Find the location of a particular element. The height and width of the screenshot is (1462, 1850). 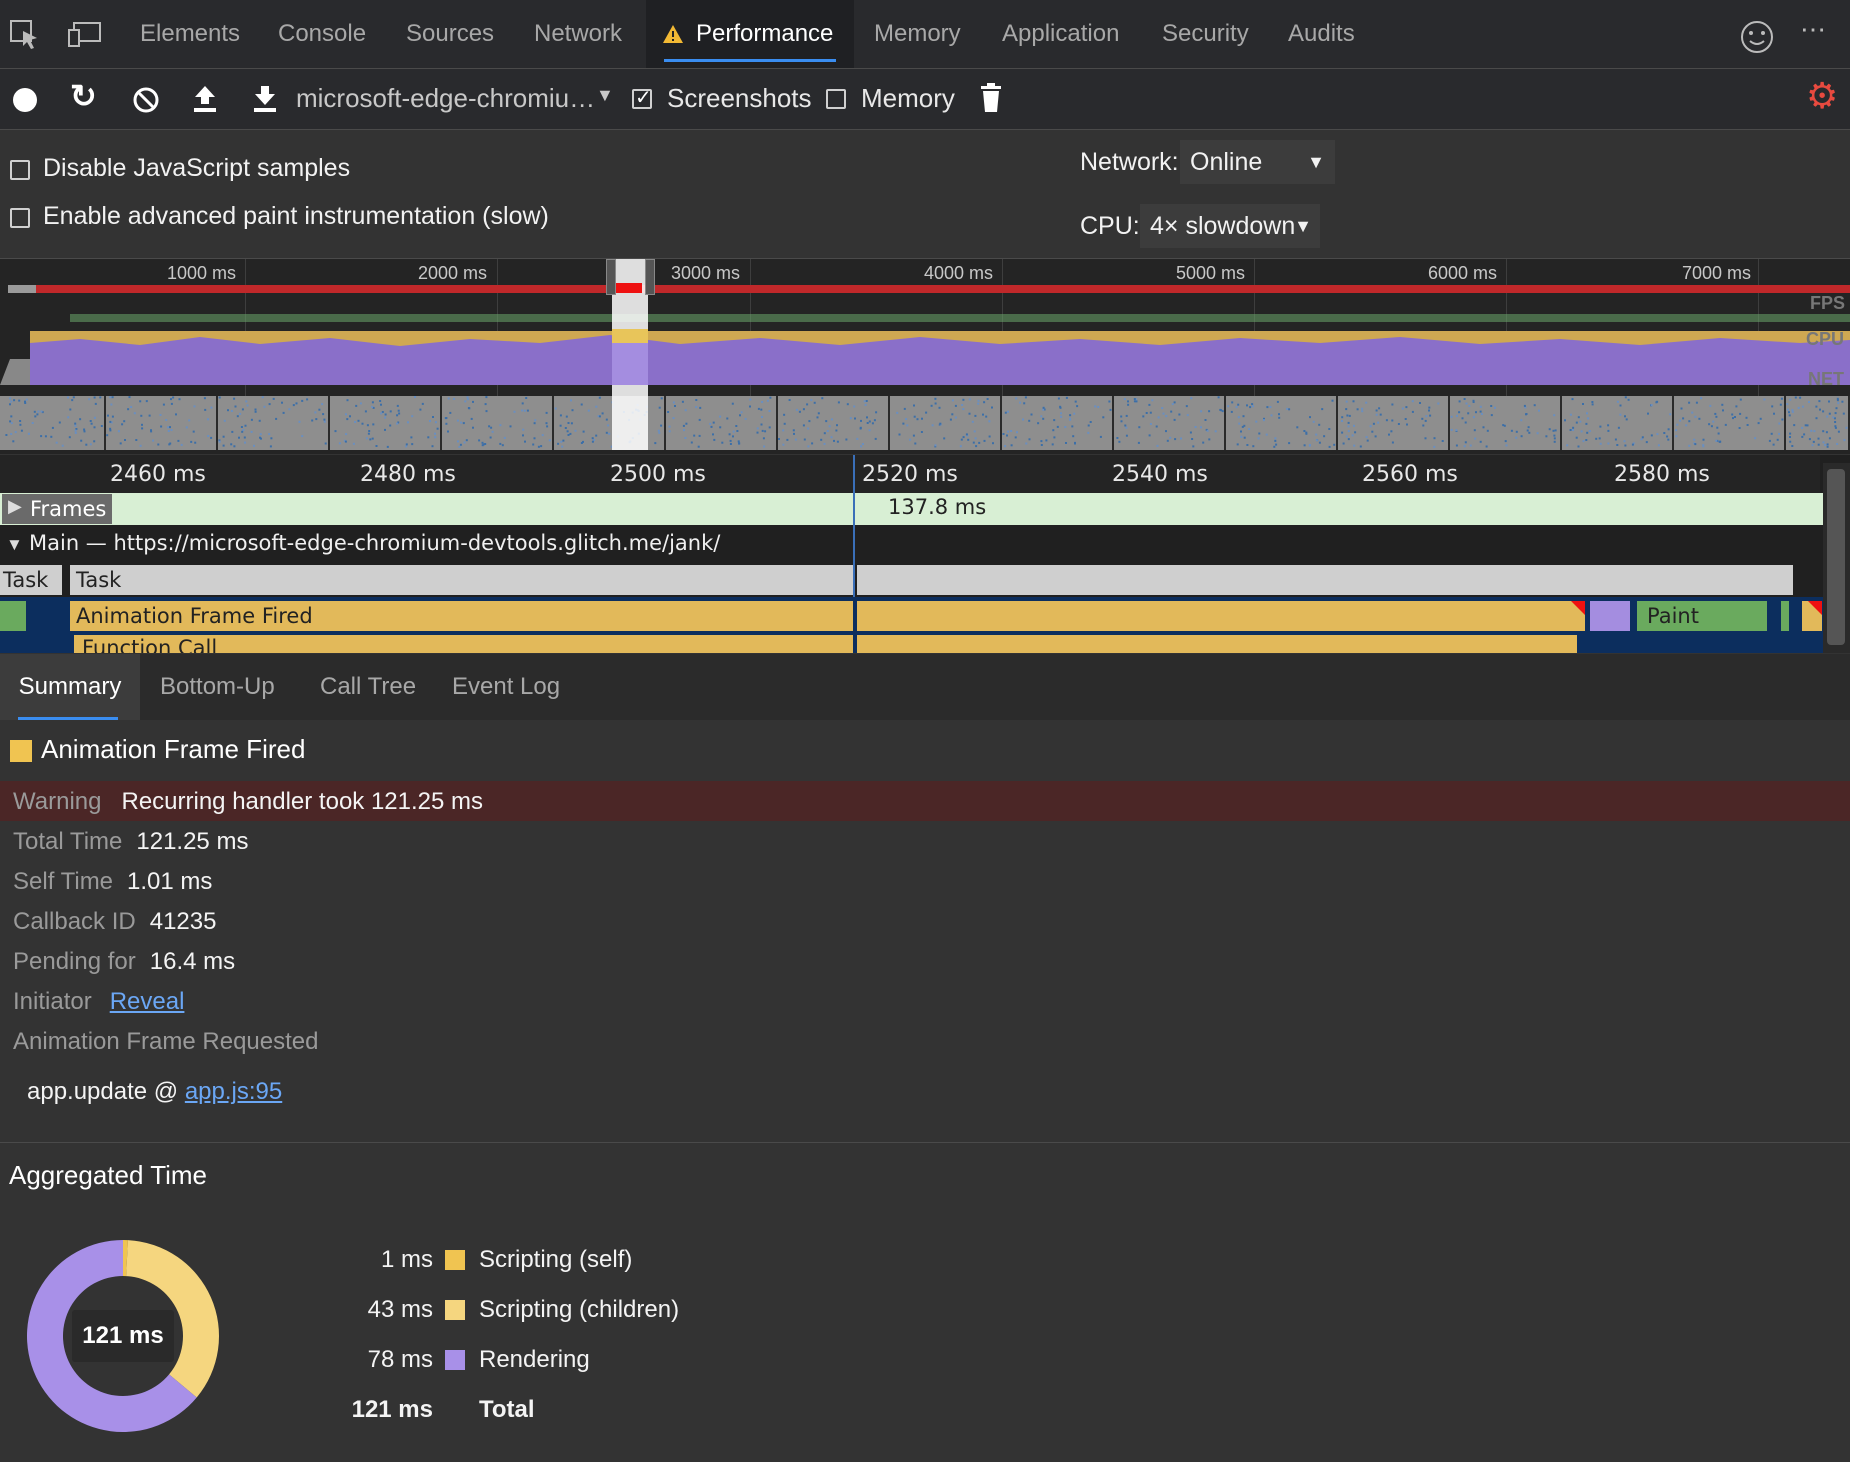

callback-id-value: 41235 is located at coordinates (183, 921).